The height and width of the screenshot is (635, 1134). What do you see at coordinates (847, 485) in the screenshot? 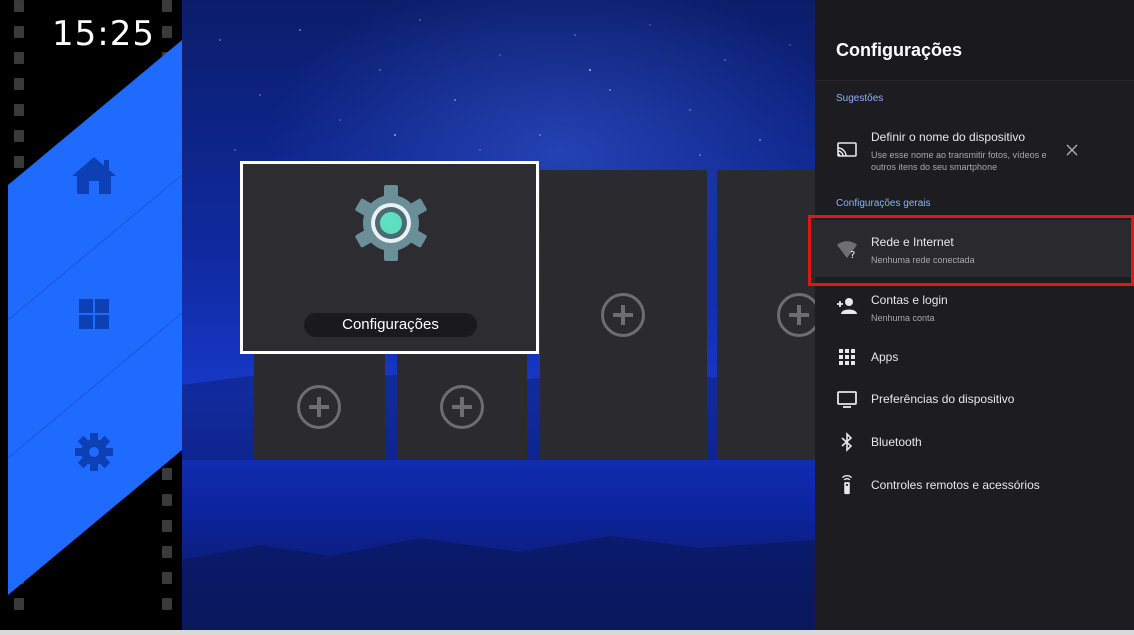
I see `remote-icon` at bounding box center [847, 485].